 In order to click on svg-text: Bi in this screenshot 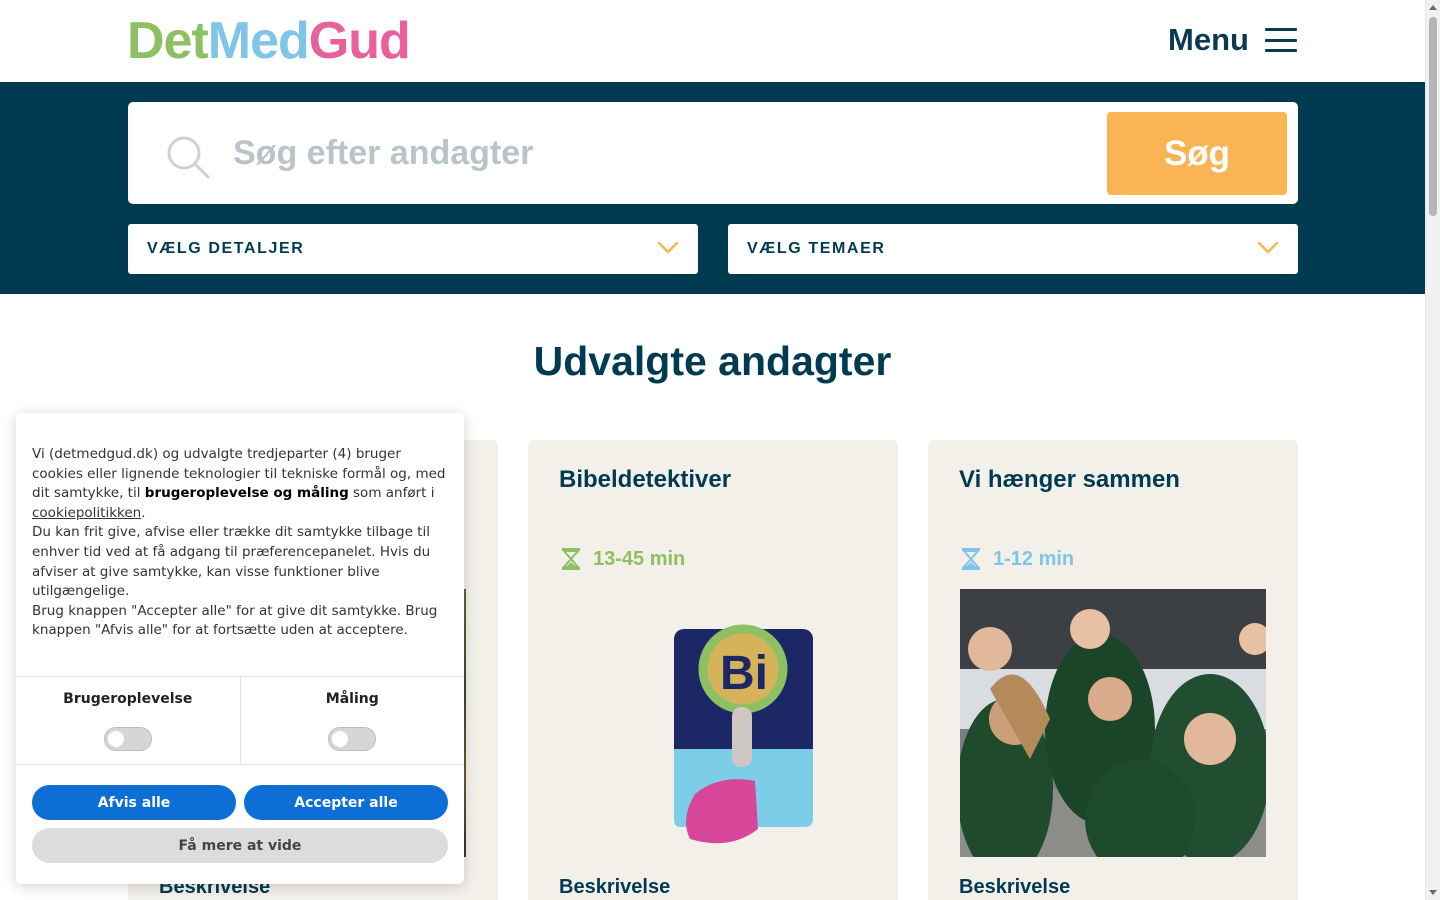, I will do `click(744, 673)`.